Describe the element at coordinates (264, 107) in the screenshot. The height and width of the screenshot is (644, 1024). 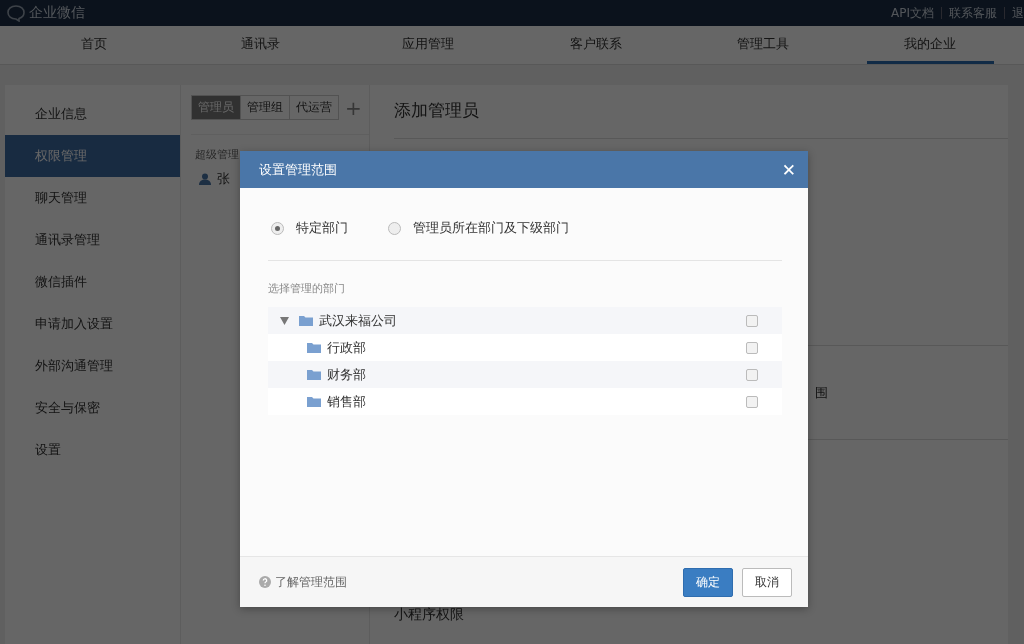
I see `admin-tab: 管理组` at that location.